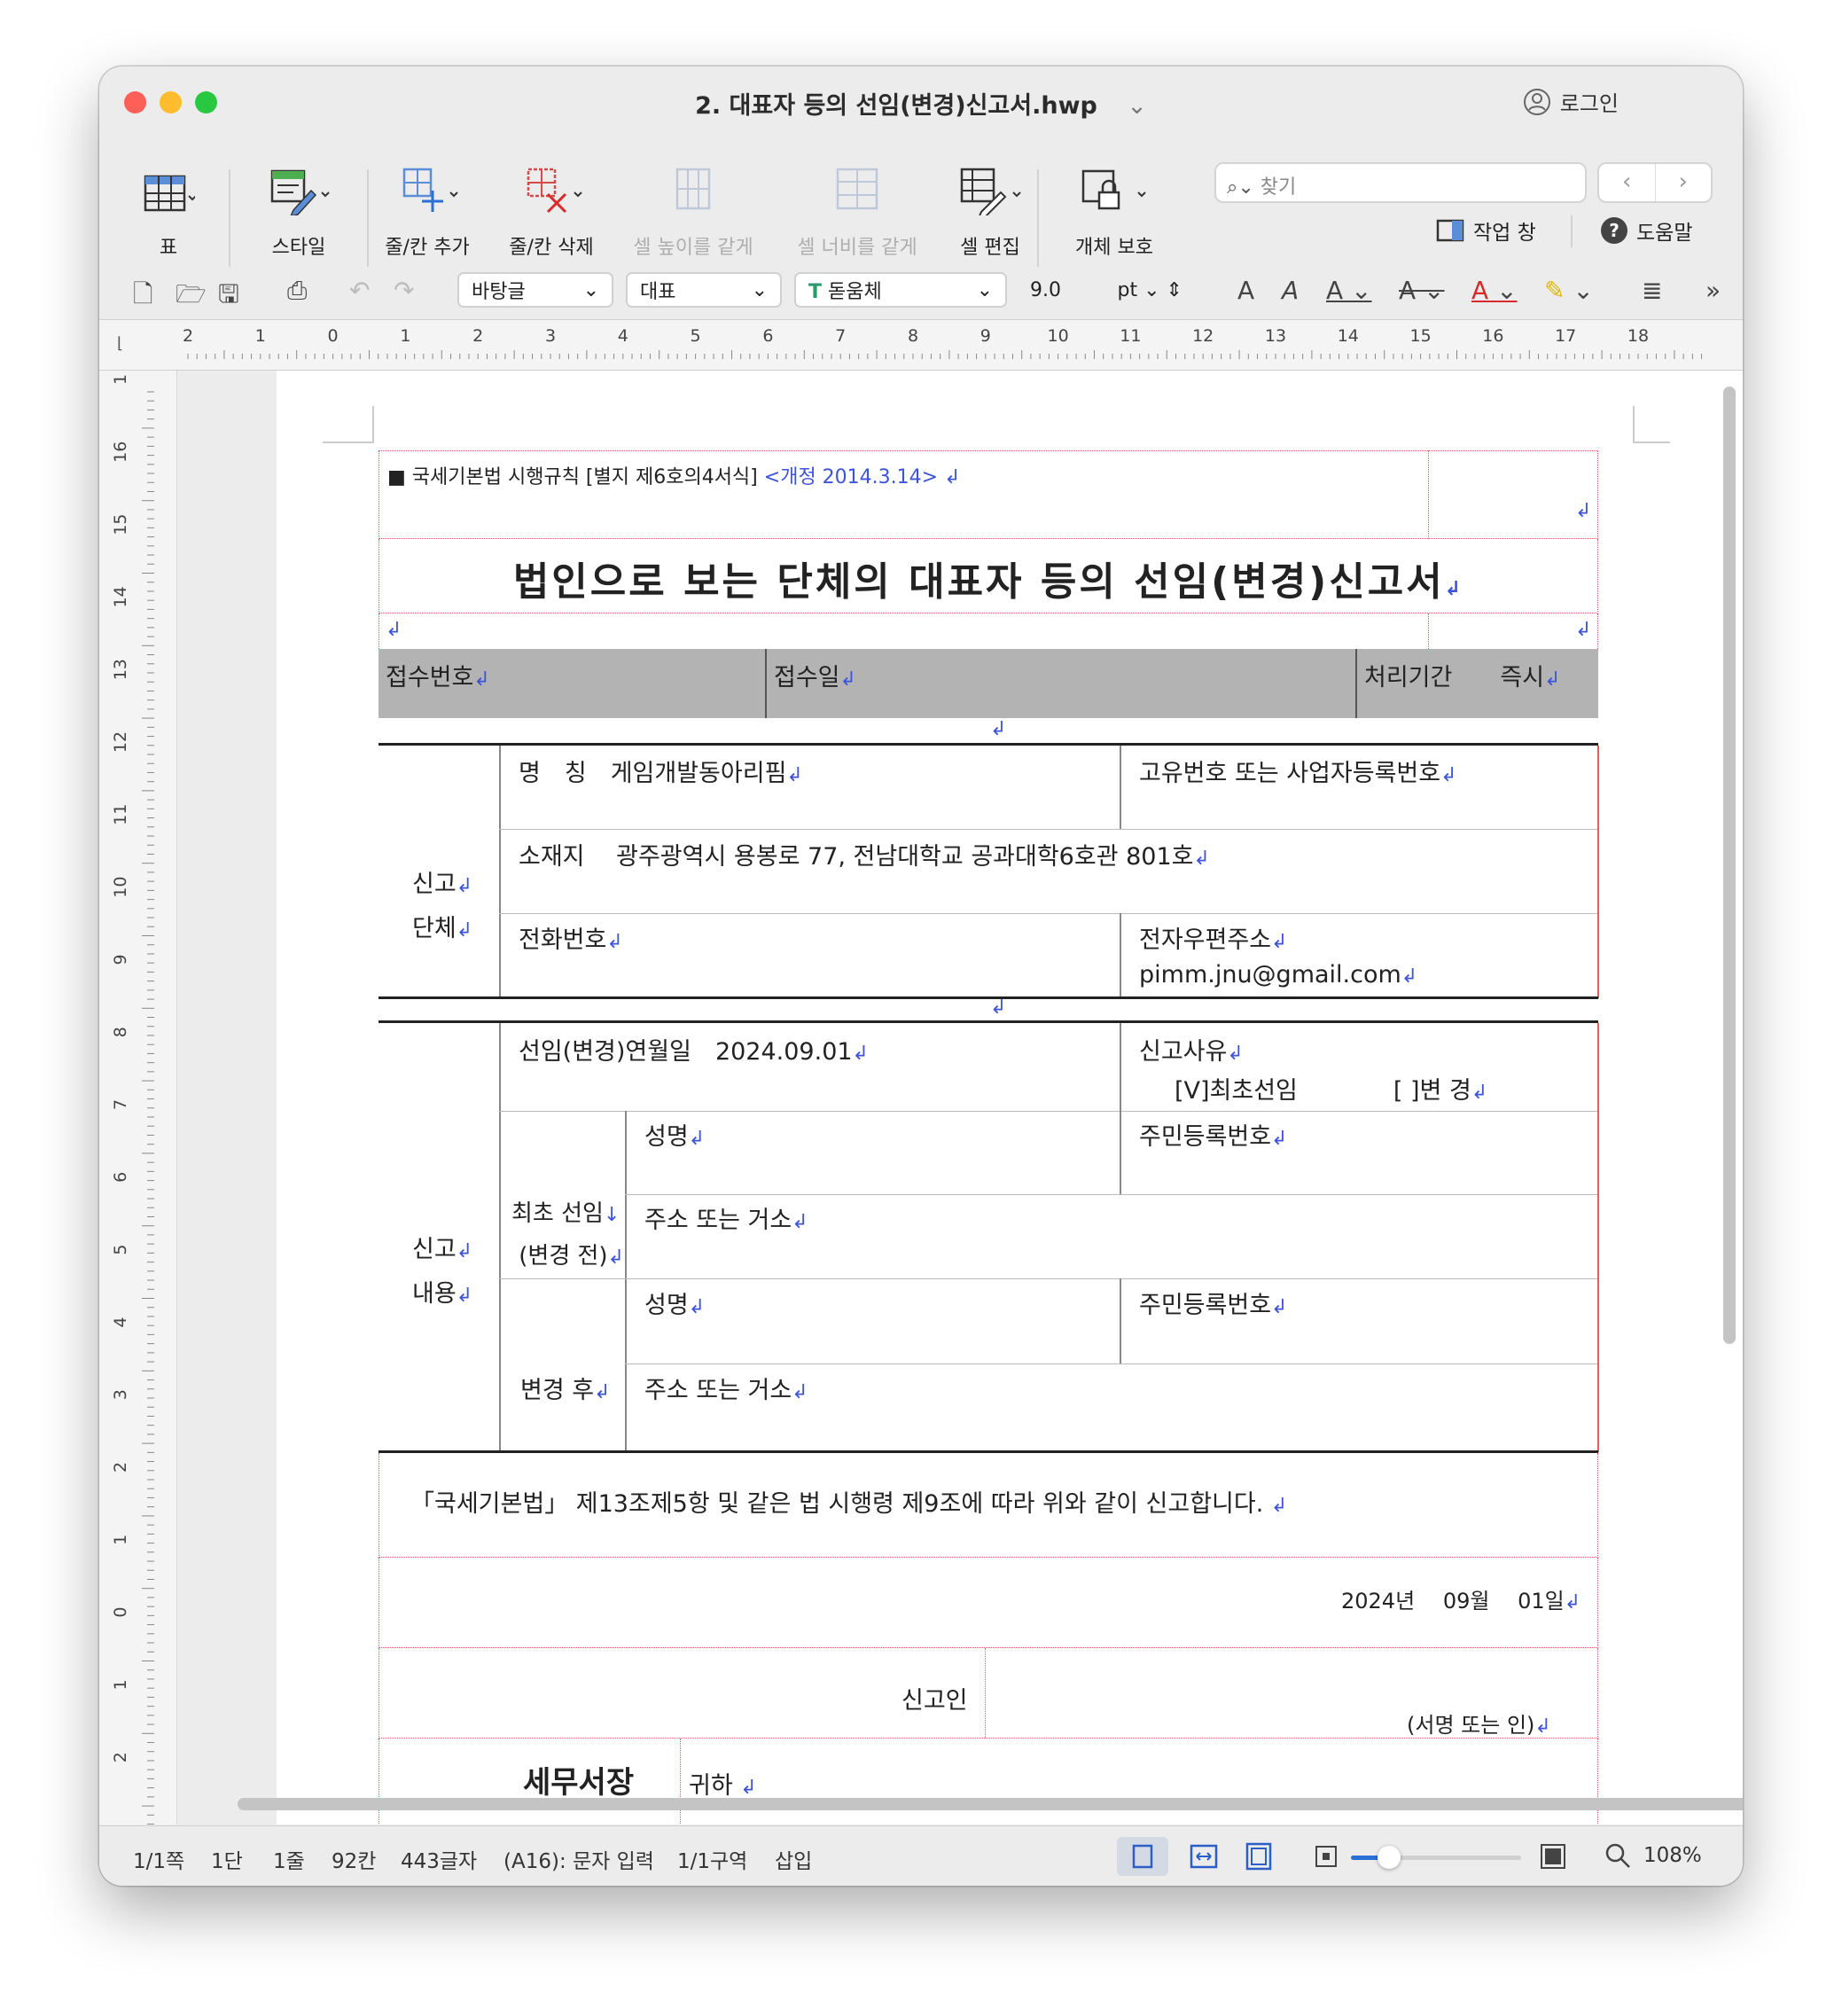 This screenshot has width=1842, height=2016. Describe the element at coordinates (1278, 974) in the screenshot. I see `email-value: pimm.jnu@gmail.com↲` at that location.